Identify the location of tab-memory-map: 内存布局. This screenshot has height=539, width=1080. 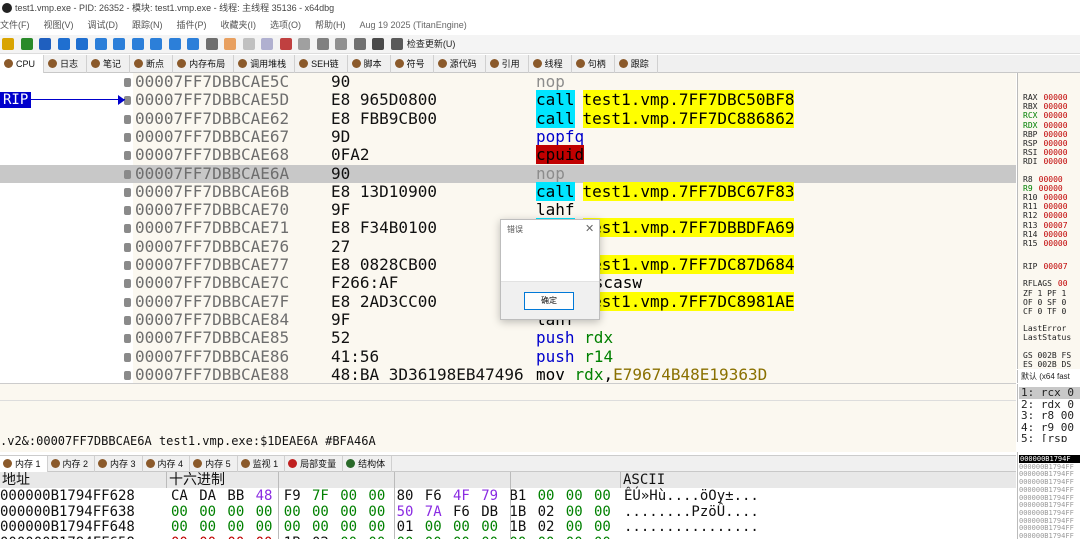
(204, 64).